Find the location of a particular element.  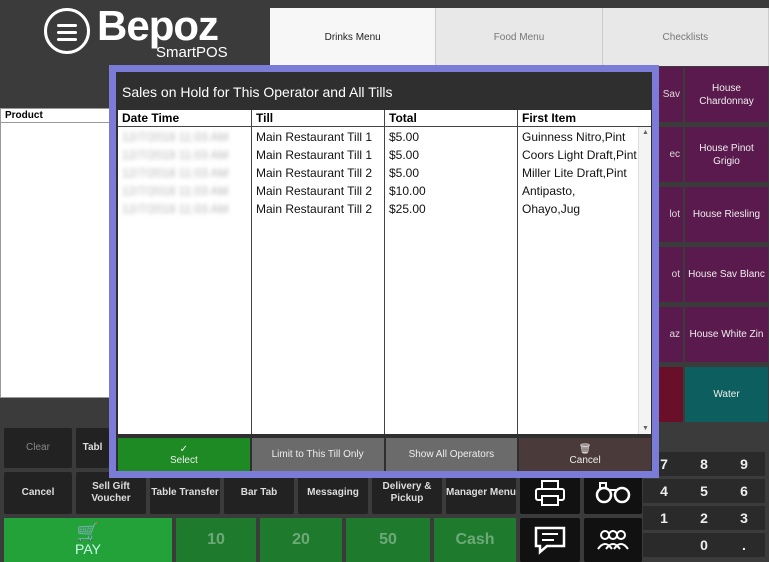

cell-total: $25.00 is located at coordinates (407, 209).